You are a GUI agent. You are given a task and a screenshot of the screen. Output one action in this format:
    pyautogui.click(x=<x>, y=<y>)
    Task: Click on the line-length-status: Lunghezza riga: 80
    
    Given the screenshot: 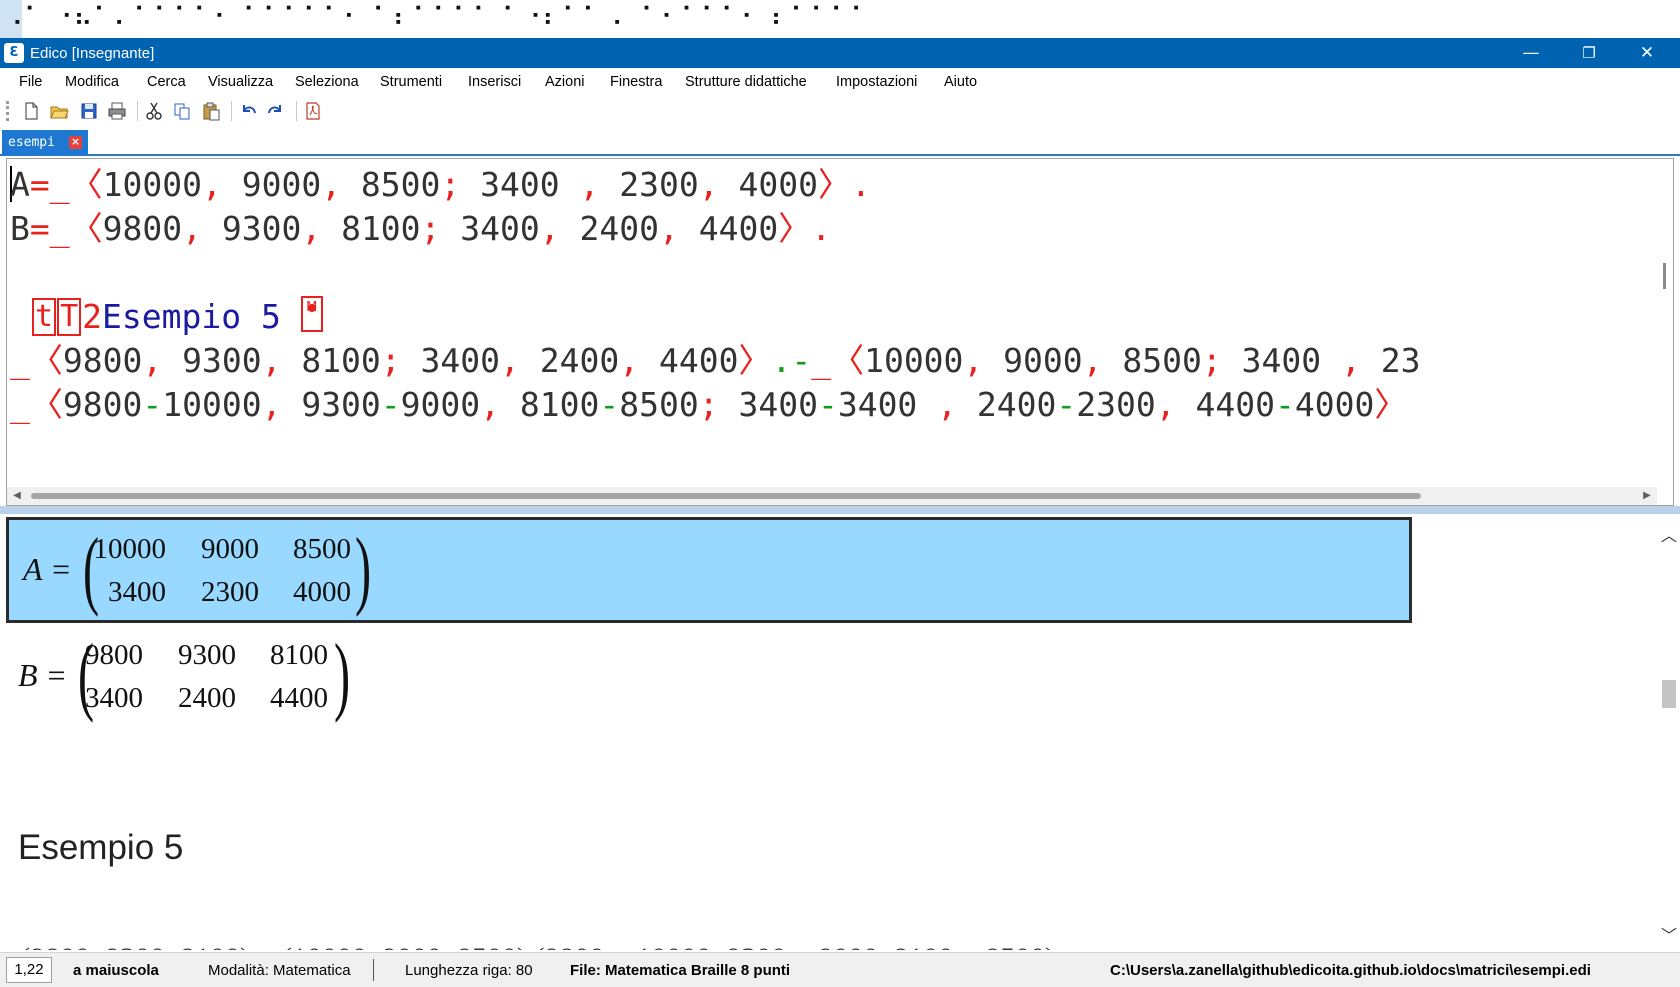 What is the action you would take?
    pyautogui.click(x=469, y=970)
    